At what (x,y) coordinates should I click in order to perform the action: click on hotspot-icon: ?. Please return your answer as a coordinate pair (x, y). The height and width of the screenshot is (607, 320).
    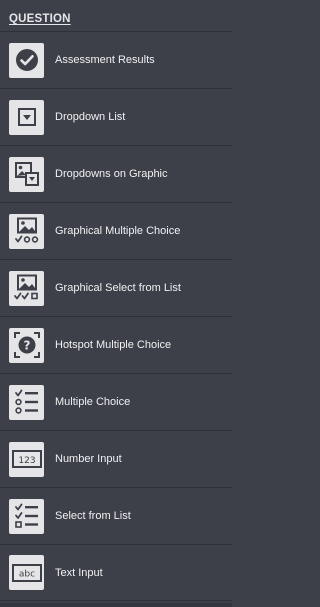
    Looking at the image, I should click on (26, 345).